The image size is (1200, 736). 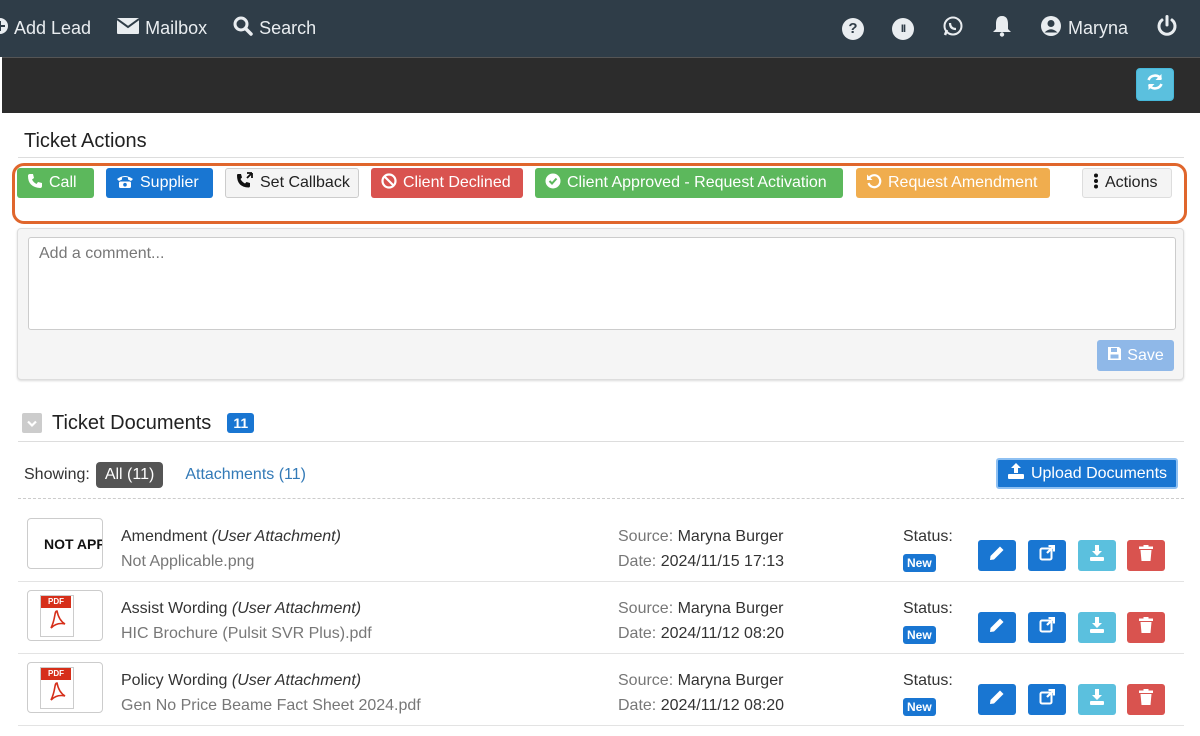 What do you see at coordinates (57, 474) in the screenshot?
I see `showing-label: Showing:` at bounding box center [57, 474].